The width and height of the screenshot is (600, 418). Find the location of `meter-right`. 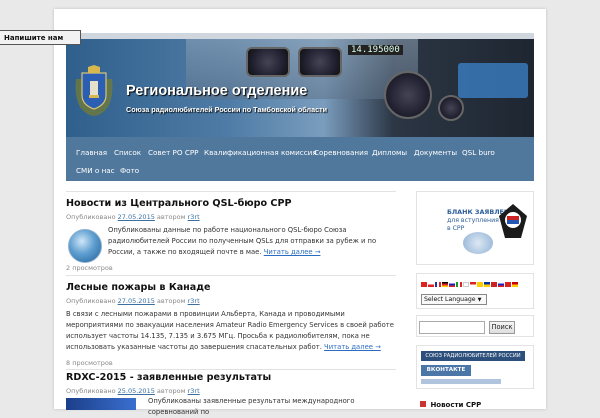

meter-right is located at coordinates (320, 62).